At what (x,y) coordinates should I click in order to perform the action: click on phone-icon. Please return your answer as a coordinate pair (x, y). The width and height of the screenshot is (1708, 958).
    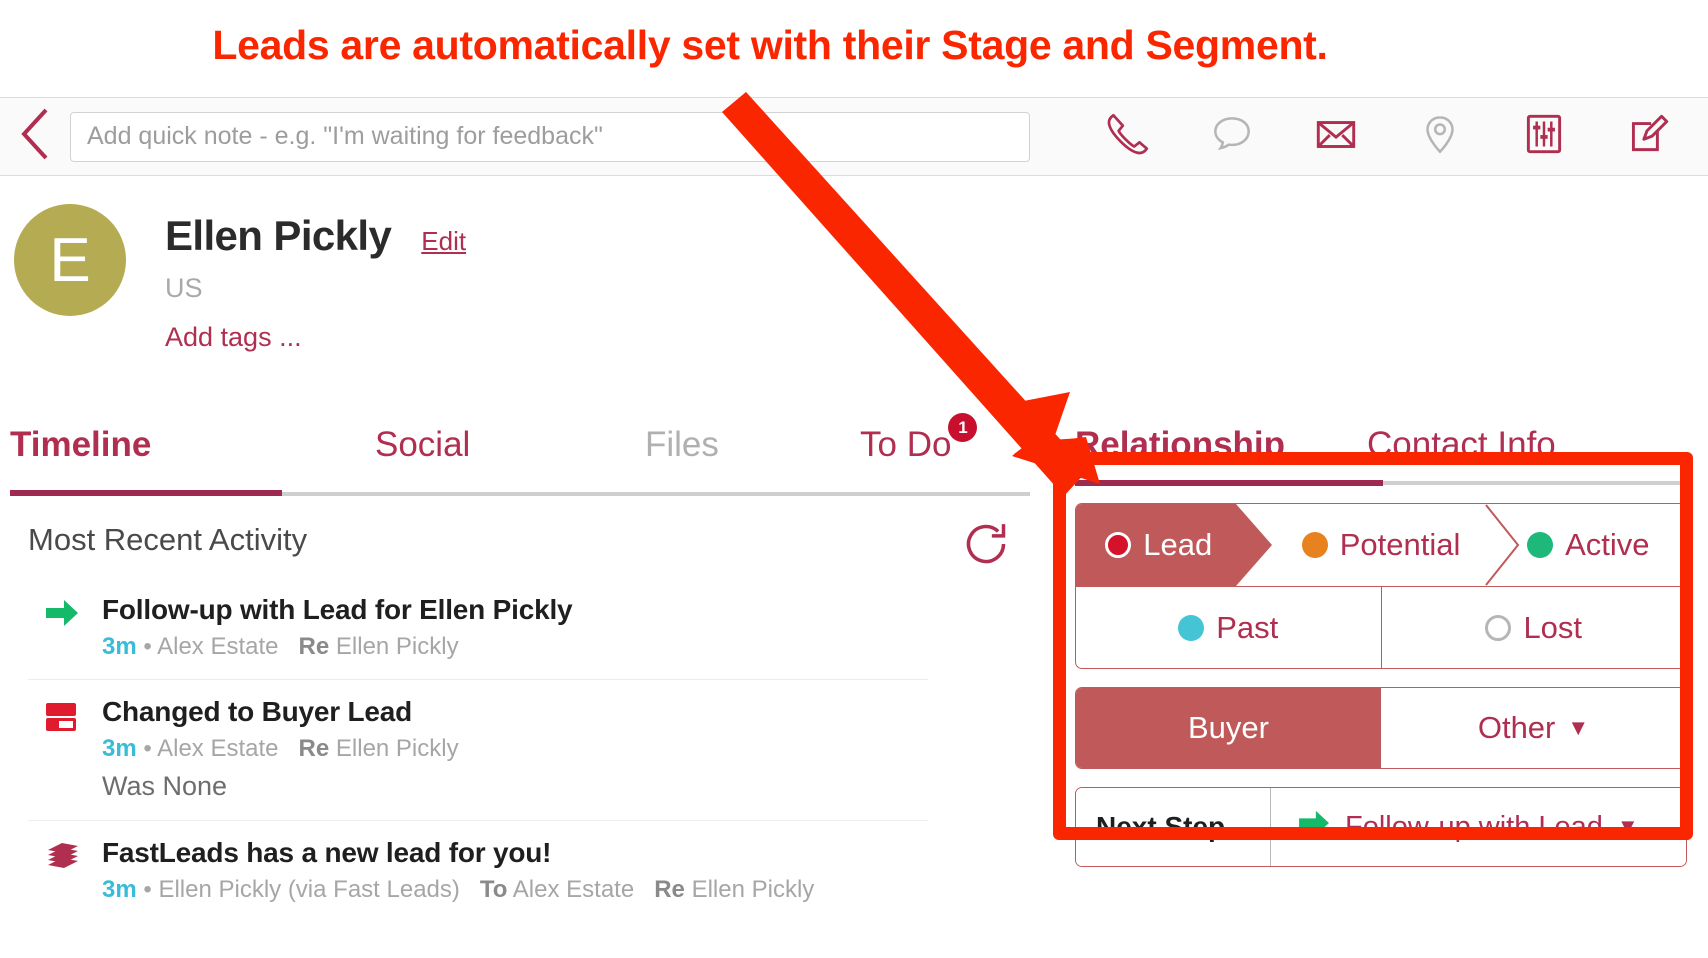
    Looking at the image, I should click on (1128, 136).